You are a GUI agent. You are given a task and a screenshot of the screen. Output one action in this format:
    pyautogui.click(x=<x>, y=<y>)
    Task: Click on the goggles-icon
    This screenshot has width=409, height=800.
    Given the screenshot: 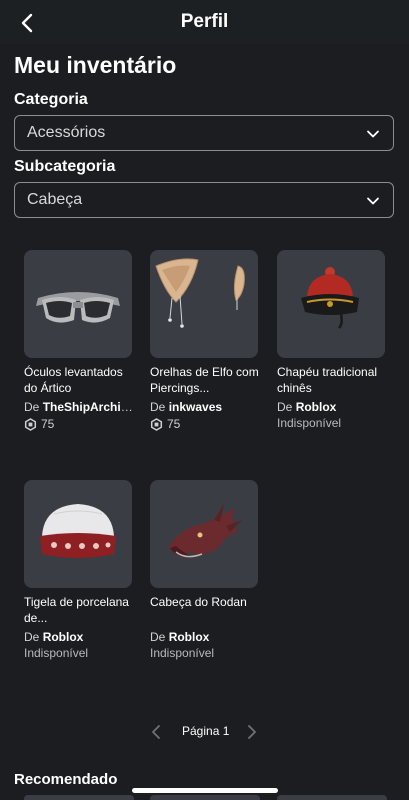 What is the action you would take?
    pyautogui.click(x=78, y=307)
    